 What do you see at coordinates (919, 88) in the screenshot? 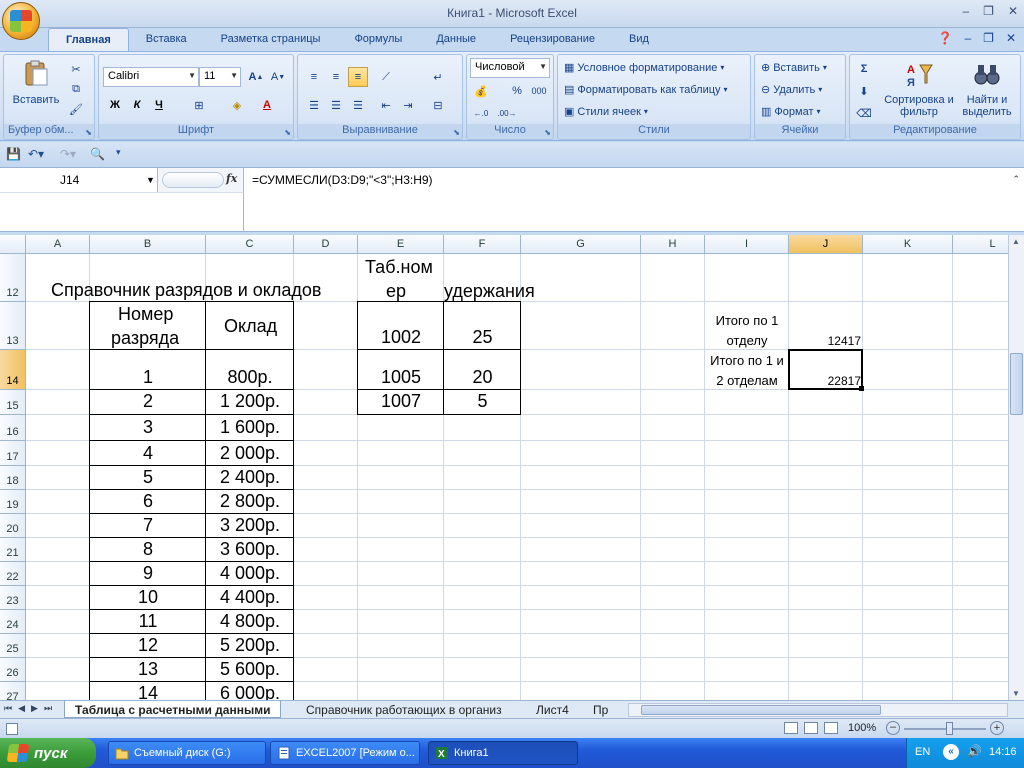
I see `sort-filter-button: АЯ Сортировка и фильтр` at bounding box center [919, 88].